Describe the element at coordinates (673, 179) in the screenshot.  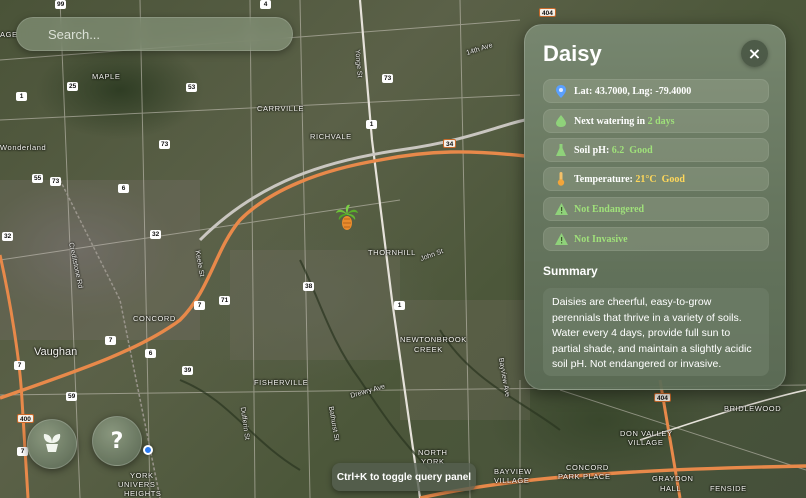
I see `temperature-status: Good` at that location.